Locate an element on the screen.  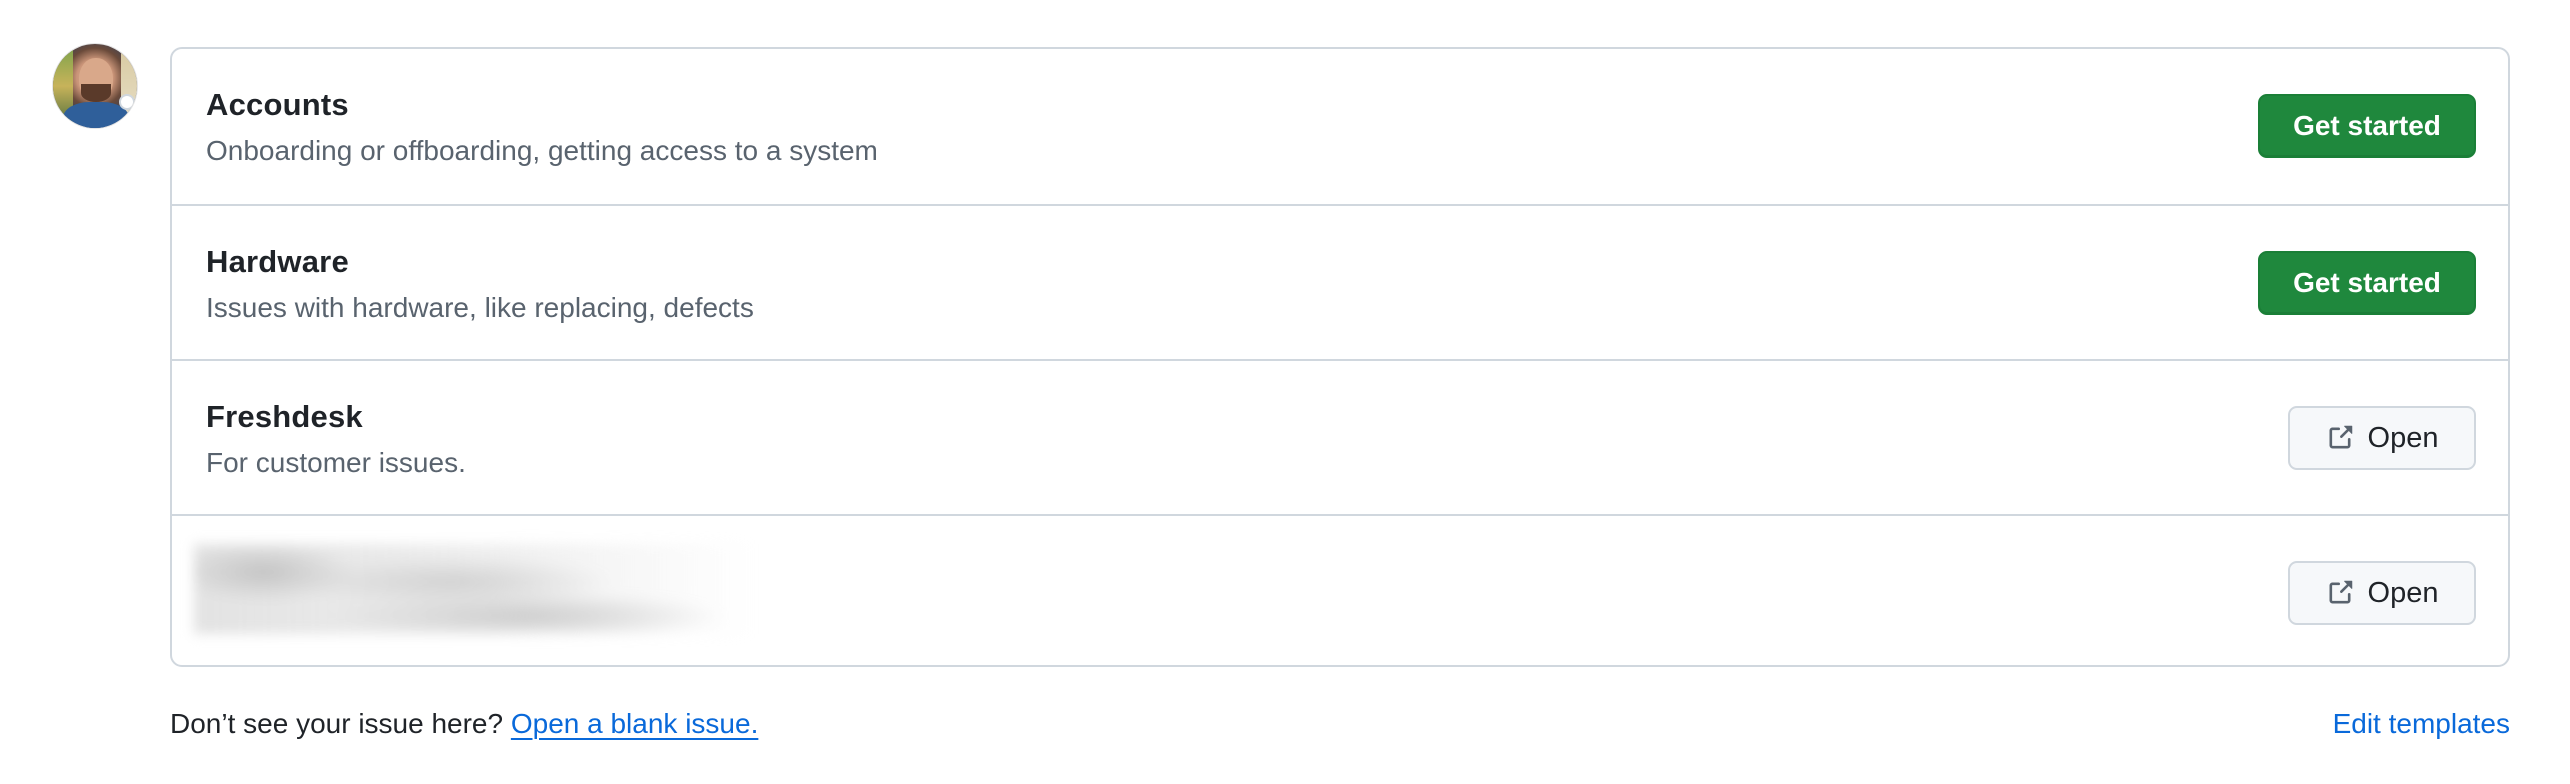
template-title: Accounts is located at coordinates (277, 104).